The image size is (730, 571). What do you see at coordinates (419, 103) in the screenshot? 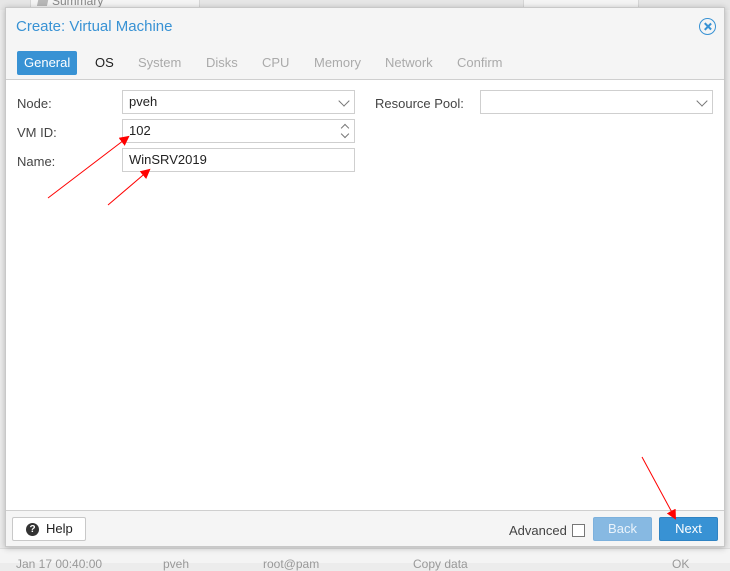
I see `resource-pool-label: Resource Pool:` at bounding box center [419, 103].